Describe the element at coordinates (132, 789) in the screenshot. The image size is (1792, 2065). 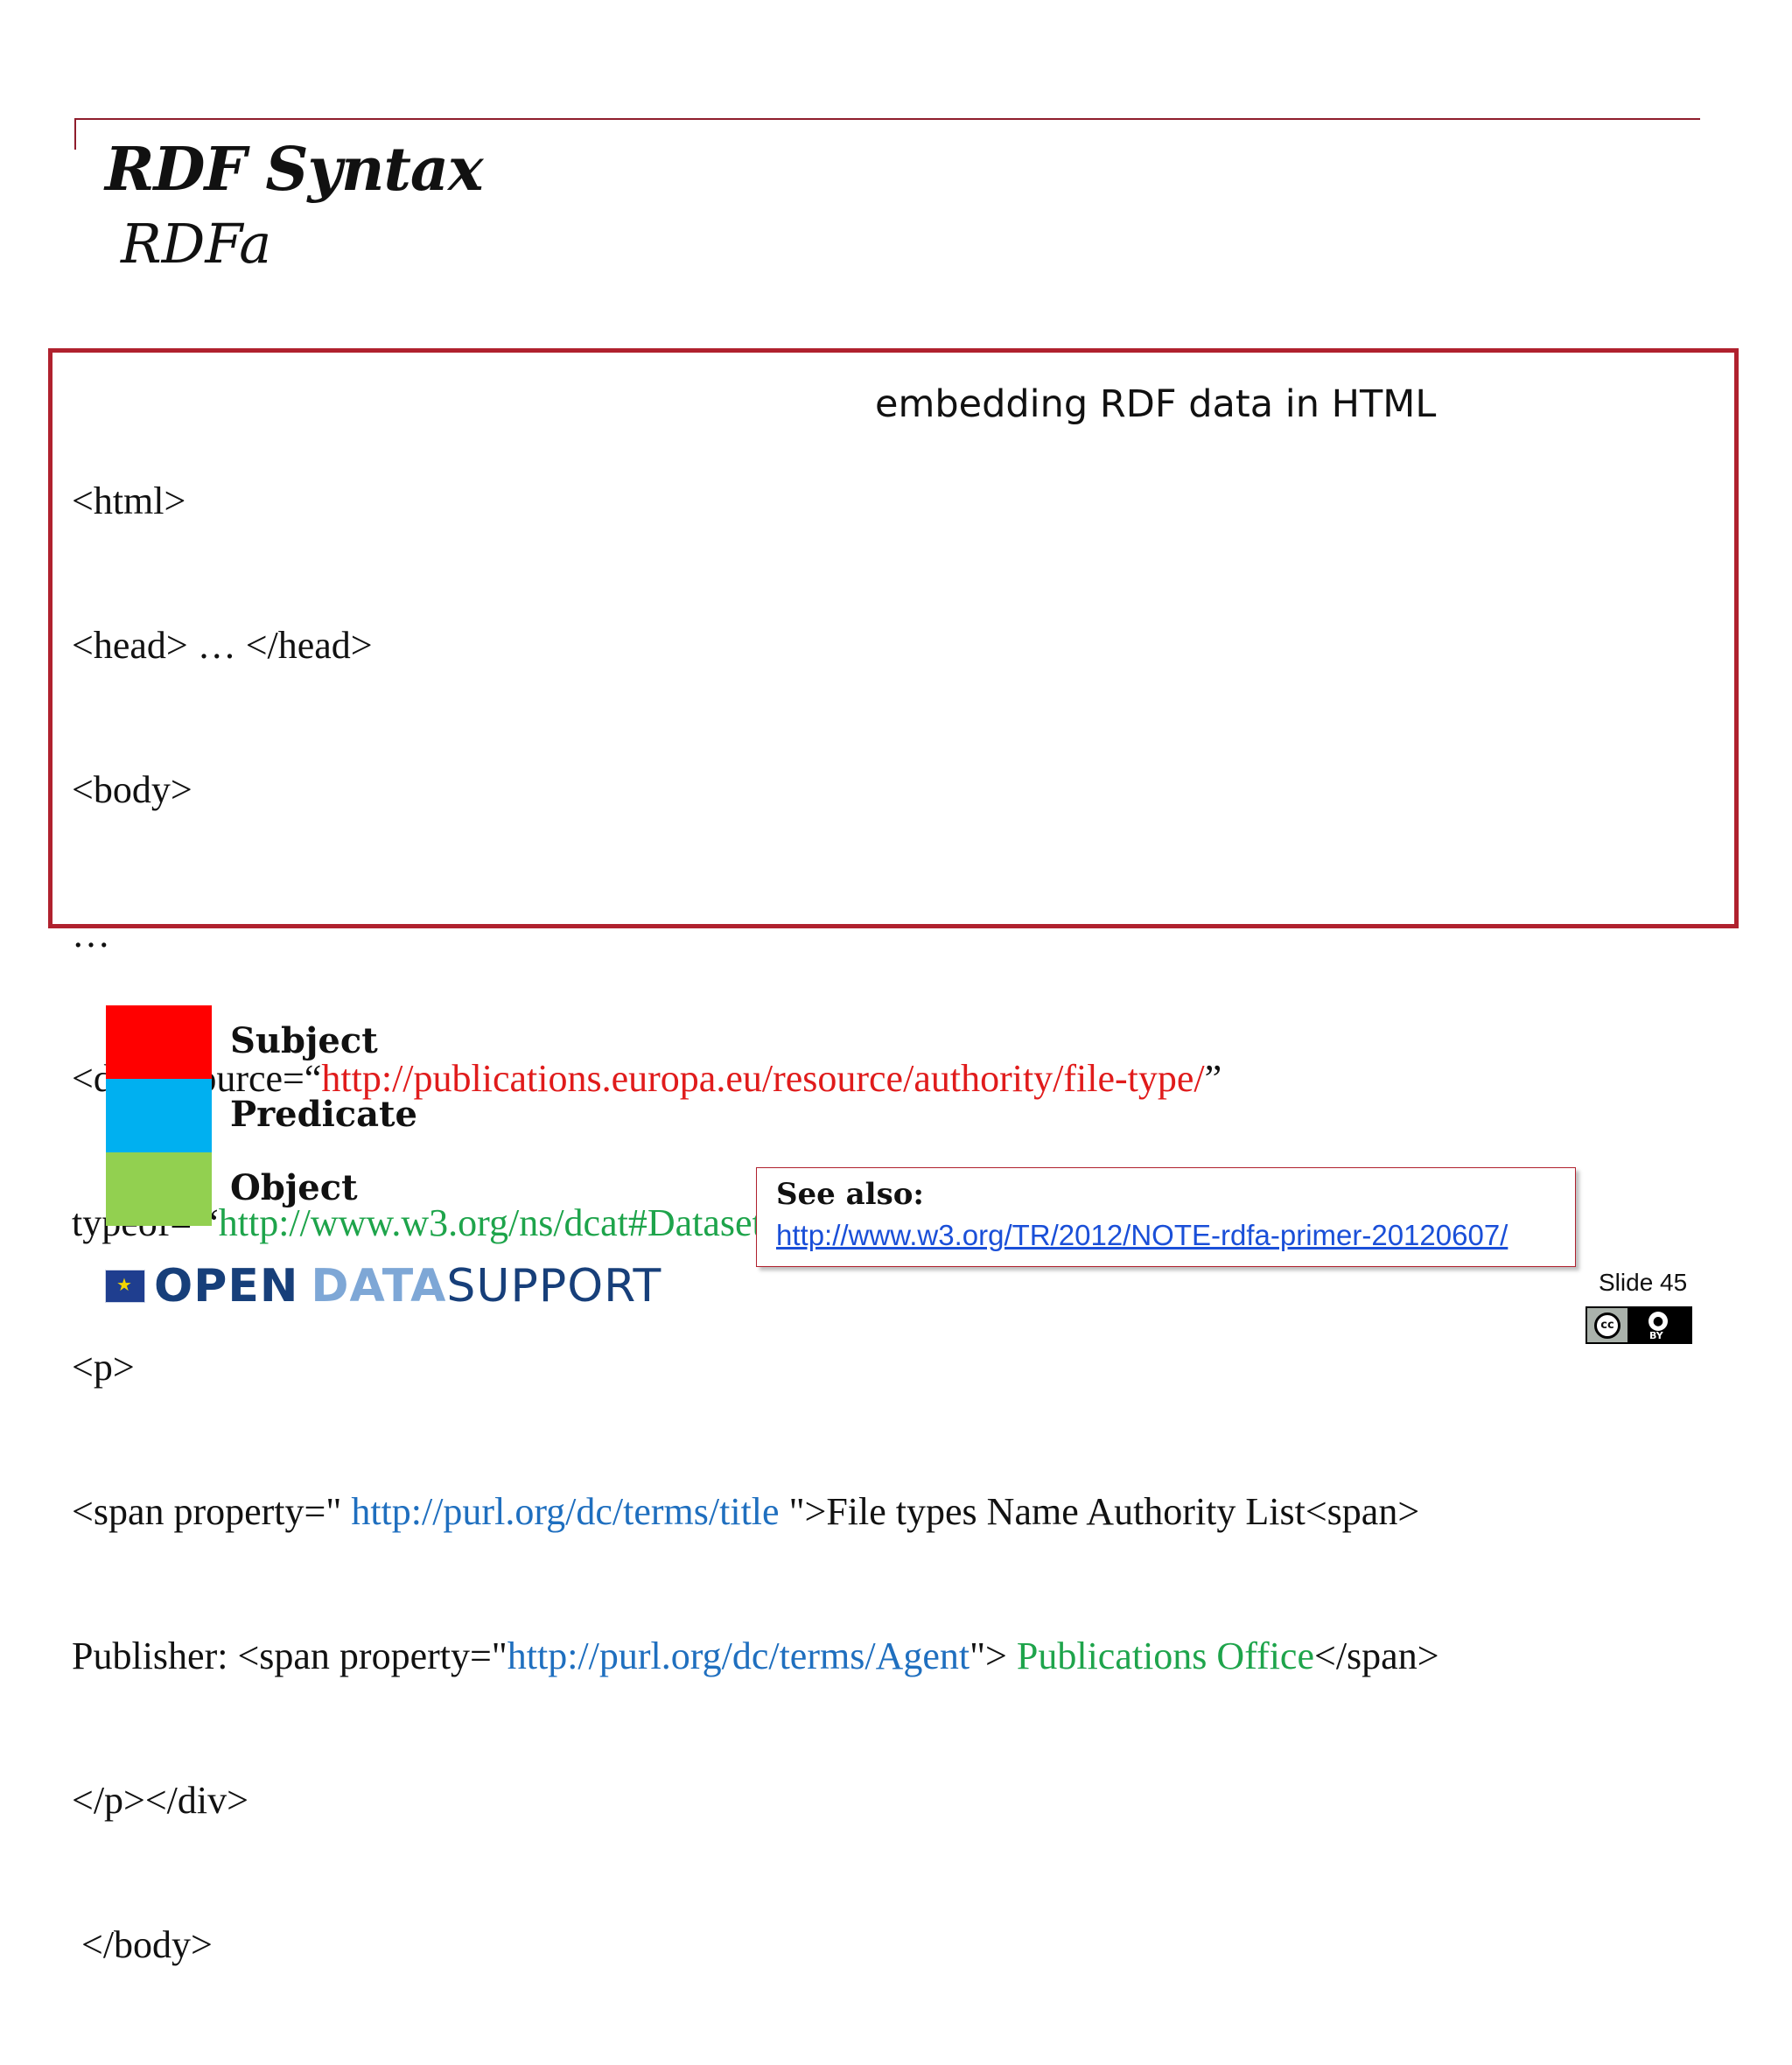
I see `code-line-body: <body>` at that location.